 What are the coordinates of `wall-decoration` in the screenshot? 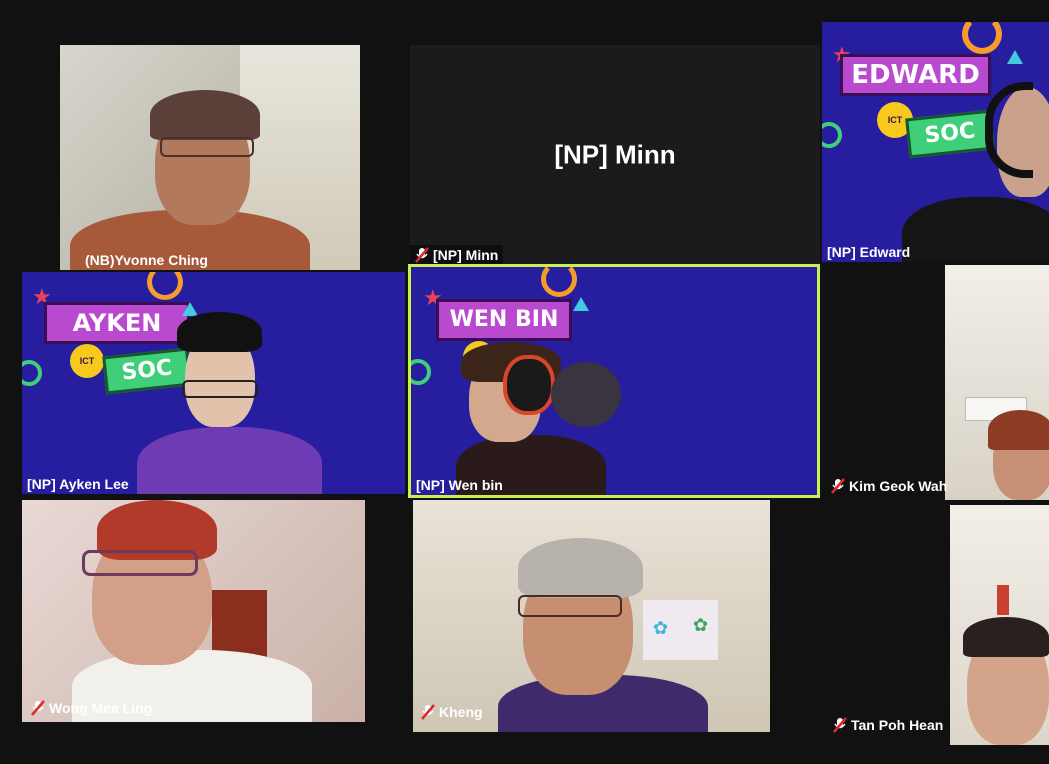 It's located at (1003, 600).